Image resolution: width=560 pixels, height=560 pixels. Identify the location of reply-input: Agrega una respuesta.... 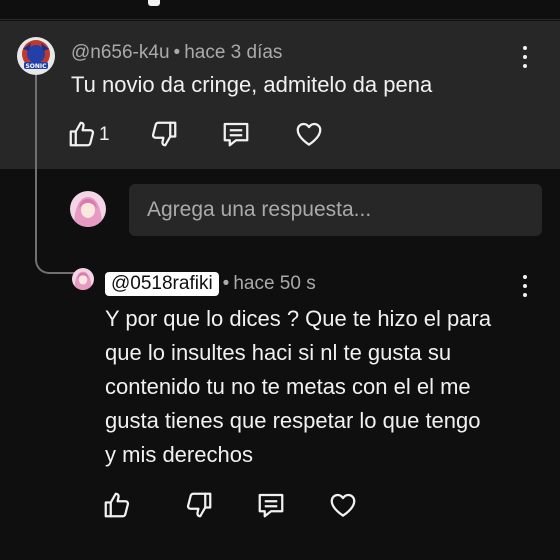
(335, 210).